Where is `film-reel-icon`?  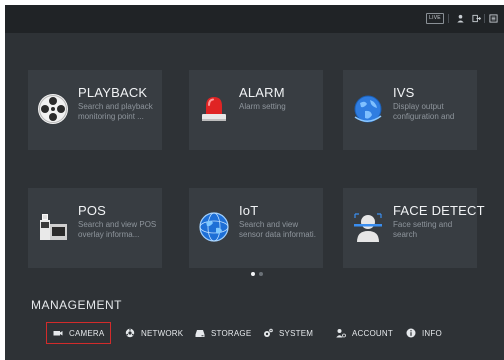 film-reel-icon is located at coordinates (53, 109).